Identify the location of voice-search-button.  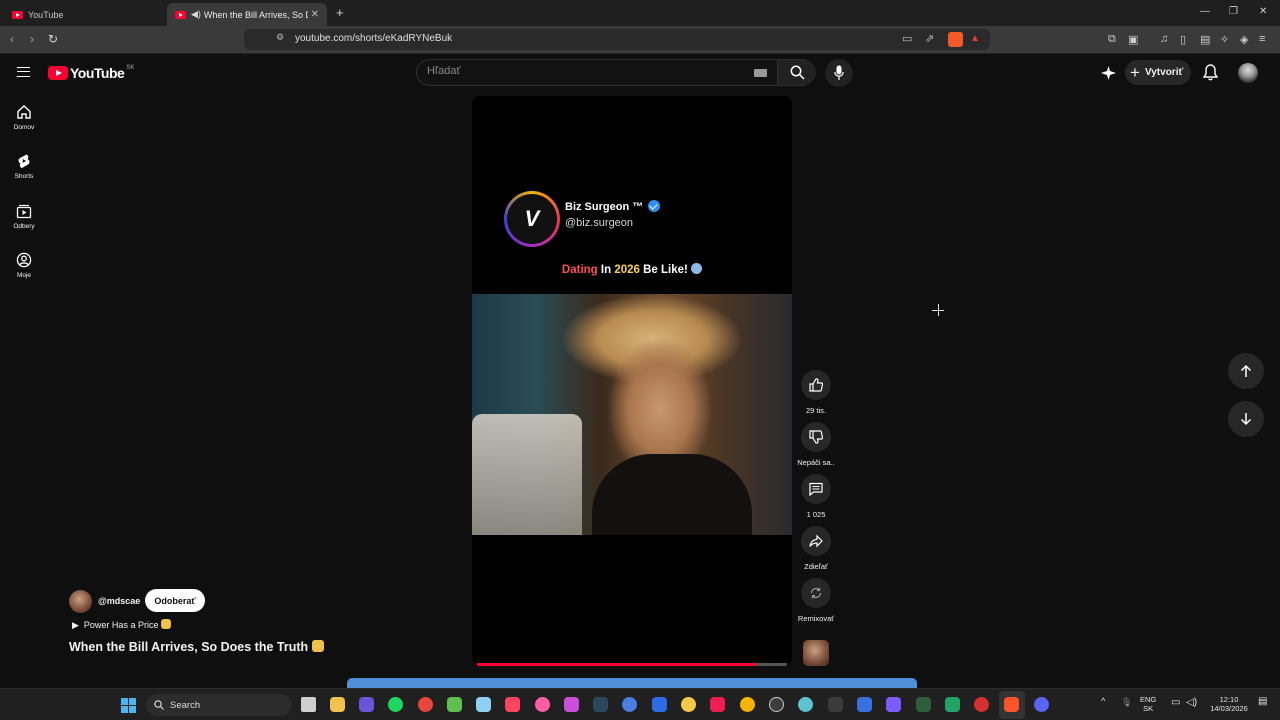
(839, 73).